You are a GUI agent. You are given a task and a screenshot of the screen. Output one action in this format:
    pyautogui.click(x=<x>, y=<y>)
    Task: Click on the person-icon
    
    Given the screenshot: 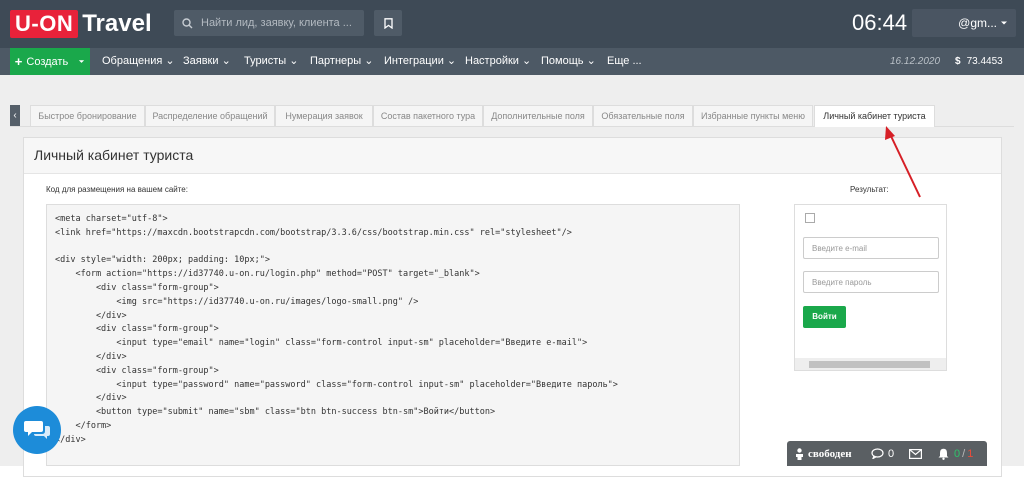 What is the action you would take?
    pyautogui.click(x=799, y=453)
    